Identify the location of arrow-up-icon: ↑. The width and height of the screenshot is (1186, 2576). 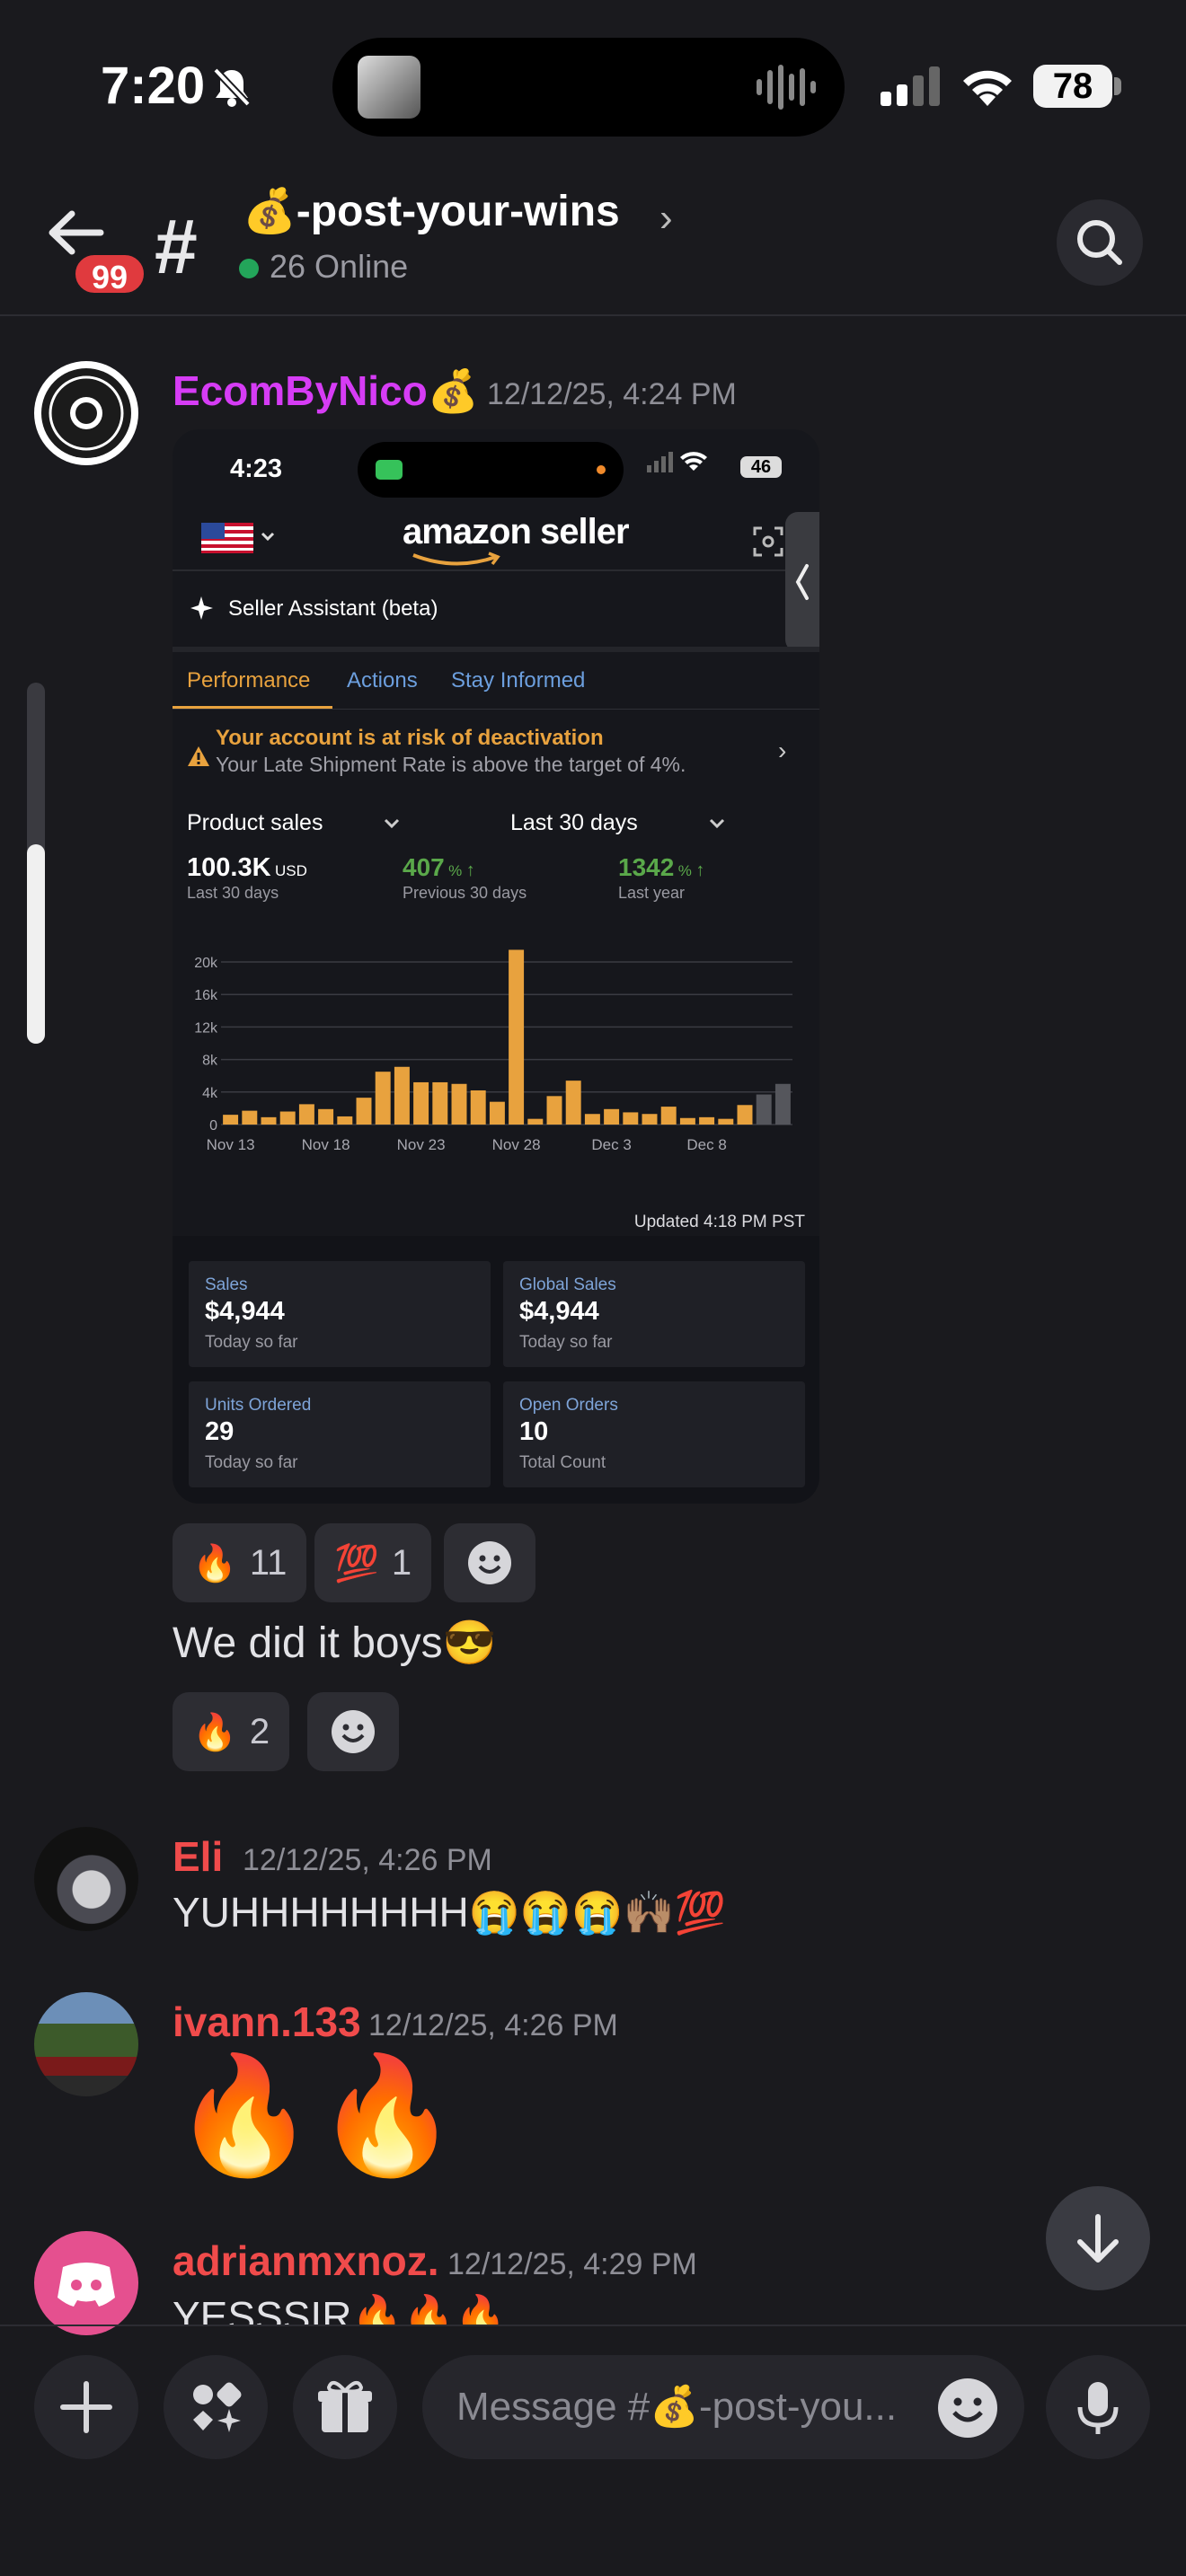
(470, 870).